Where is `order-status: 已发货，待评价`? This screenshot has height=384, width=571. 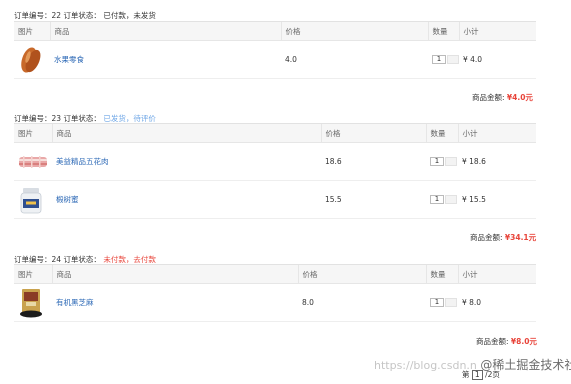 order-status: 已发货，待评价 is located at coordinates (129, 118).